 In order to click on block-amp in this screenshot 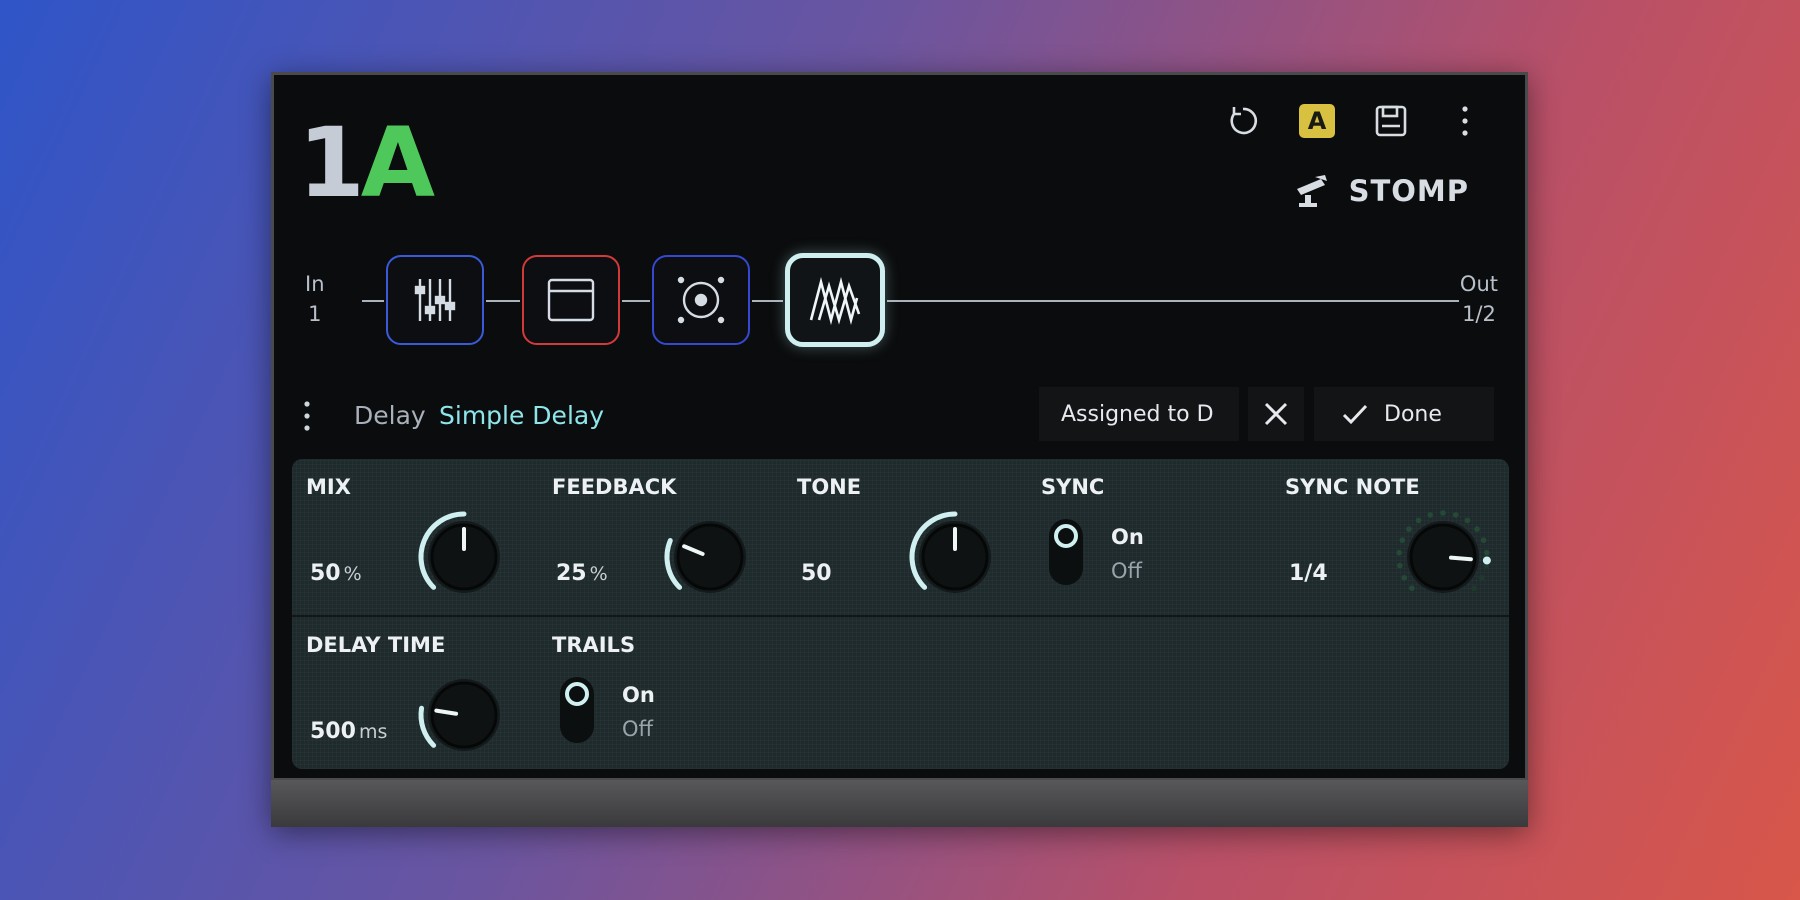, I will do `click(571, 300)`.